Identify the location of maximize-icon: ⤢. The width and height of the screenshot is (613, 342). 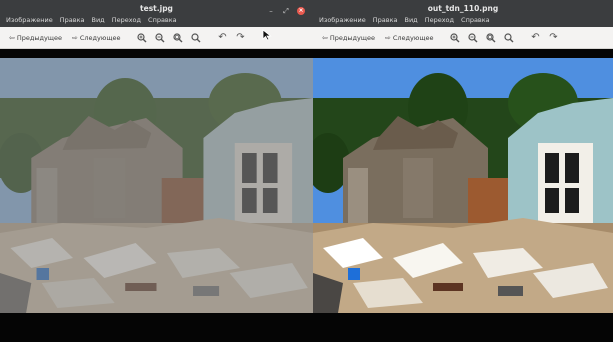
(286, 11).